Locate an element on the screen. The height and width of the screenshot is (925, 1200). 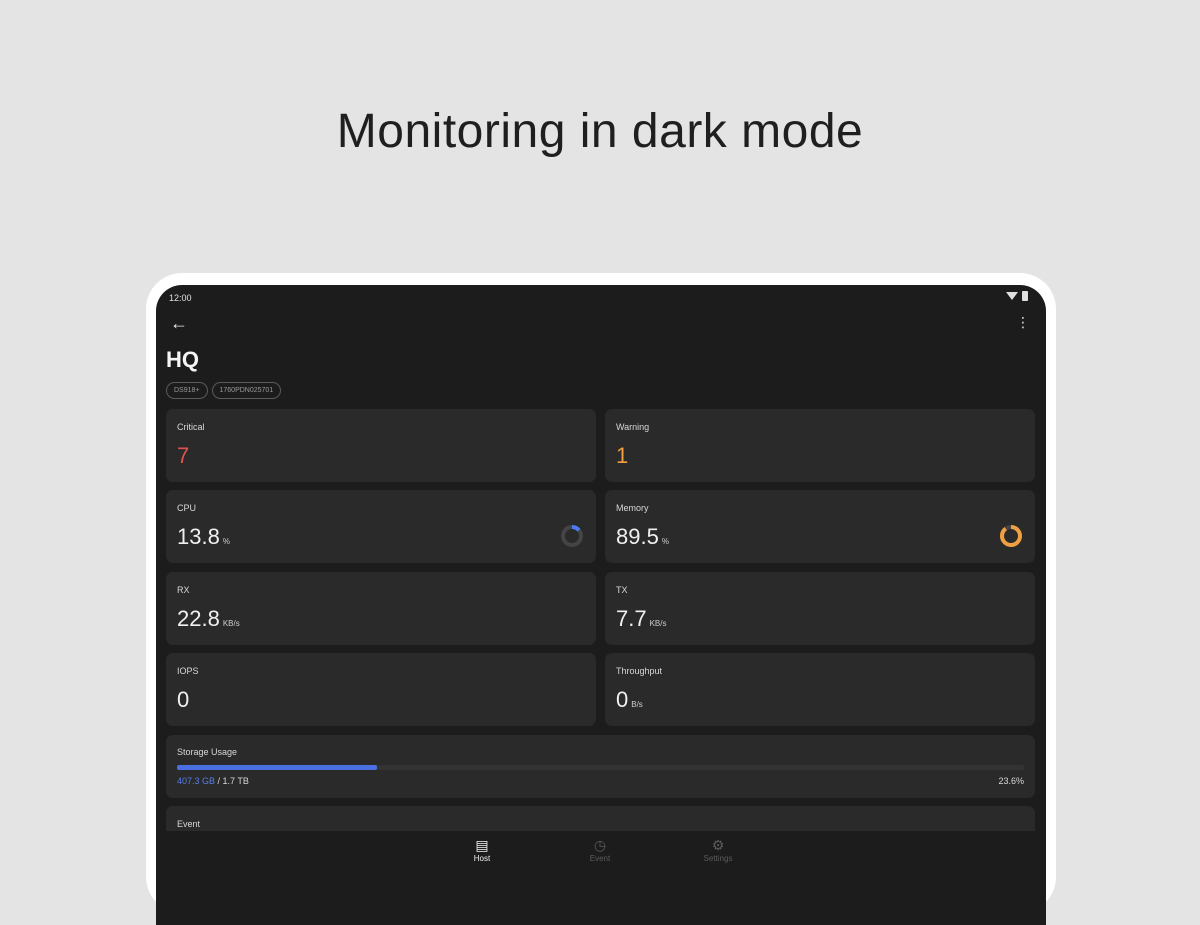
battery-icon is located at coordinates (1025, 296).